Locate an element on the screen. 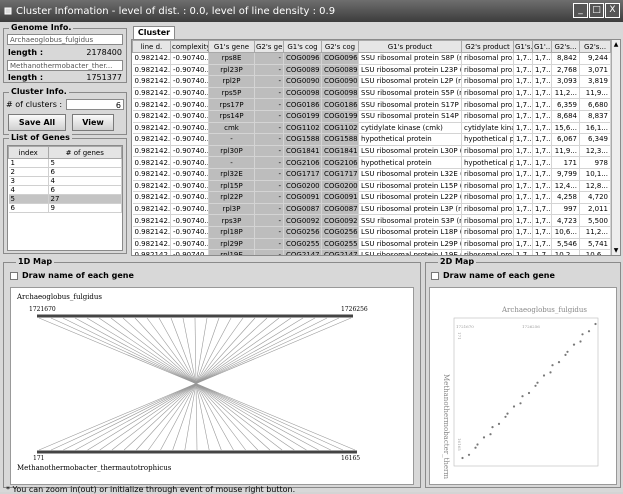 This screenshot has height=494, width=623. gene-index-cell: 4 is located at coordinates (28, 190).